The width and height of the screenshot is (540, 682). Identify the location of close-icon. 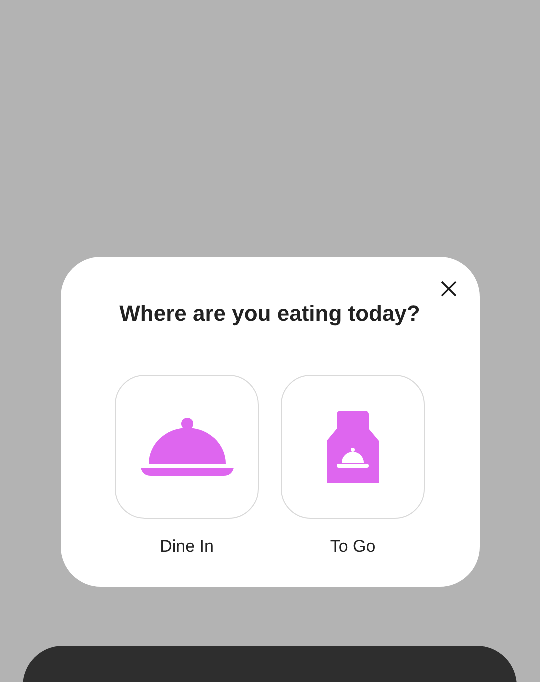
(448, 289).